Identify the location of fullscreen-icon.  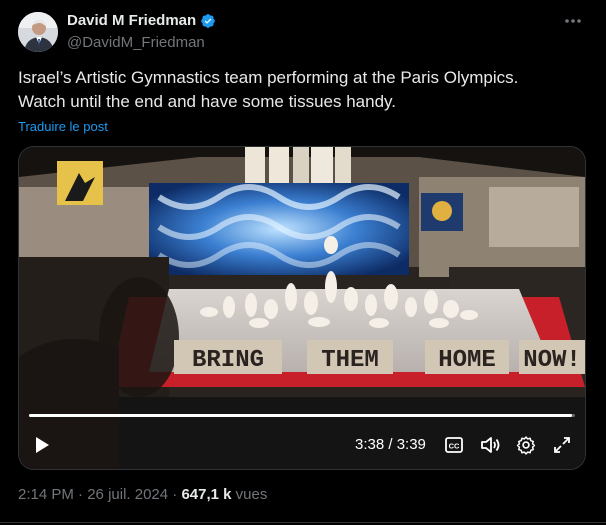
(562, 445).